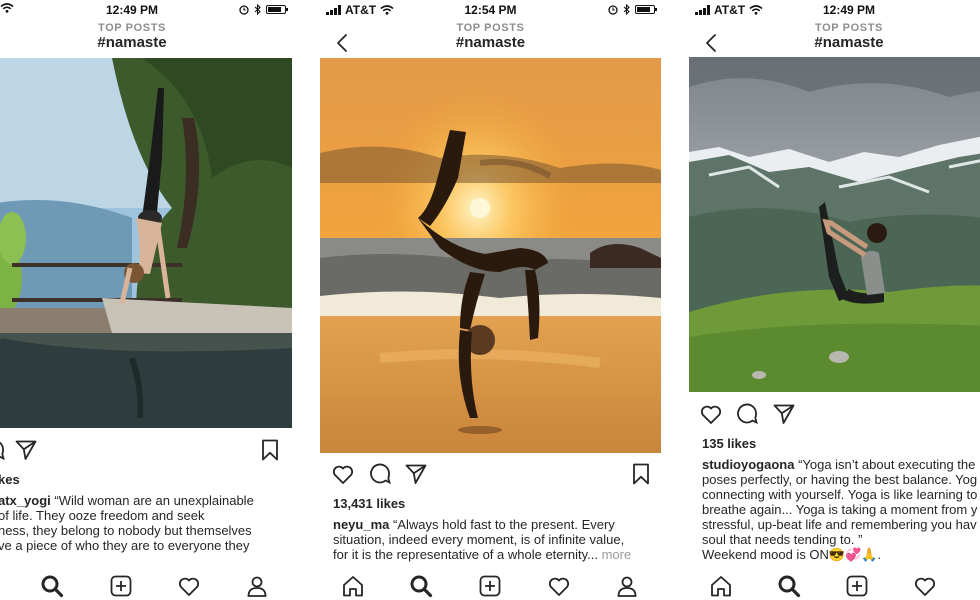  What do you see at coordinates (615, 554) in the screenshot?
I see `more-link: more` at bounding box center [615, 554].